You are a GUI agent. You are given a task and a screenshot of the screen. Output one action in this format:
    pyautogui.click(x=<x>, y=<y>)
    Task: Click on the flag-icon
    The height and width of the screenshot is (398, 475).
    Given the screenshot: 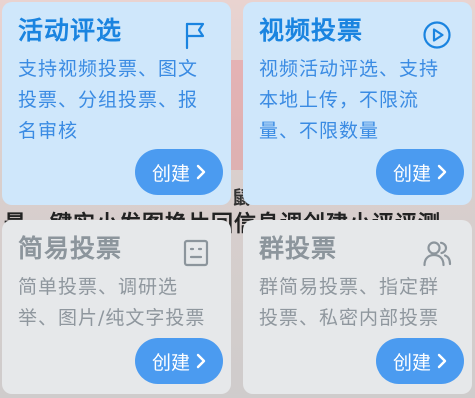 What is the action you would take?
    pyautogui.click(x=196, y=35)
    